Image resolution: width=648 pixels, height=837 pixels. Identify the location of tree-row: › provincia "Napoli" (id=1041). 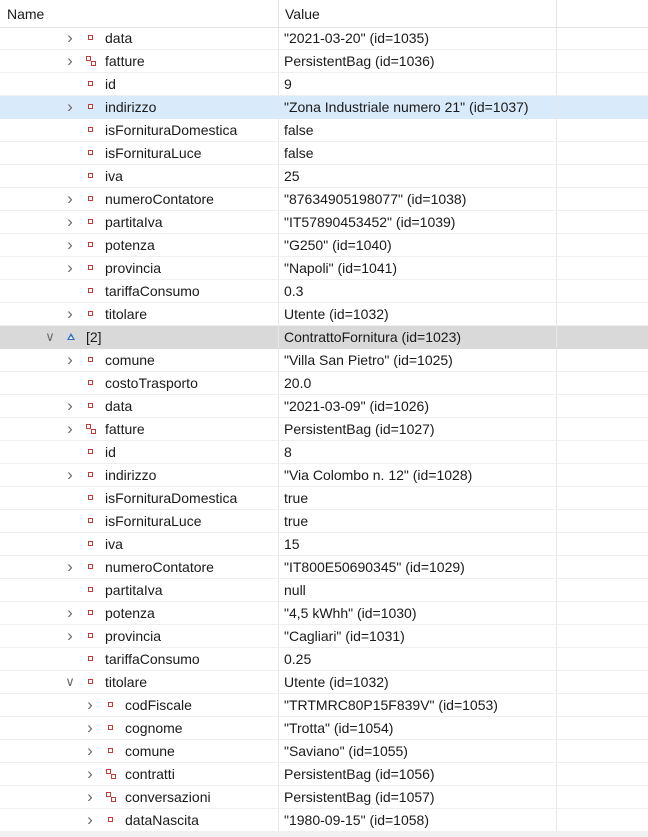
(324, 268).